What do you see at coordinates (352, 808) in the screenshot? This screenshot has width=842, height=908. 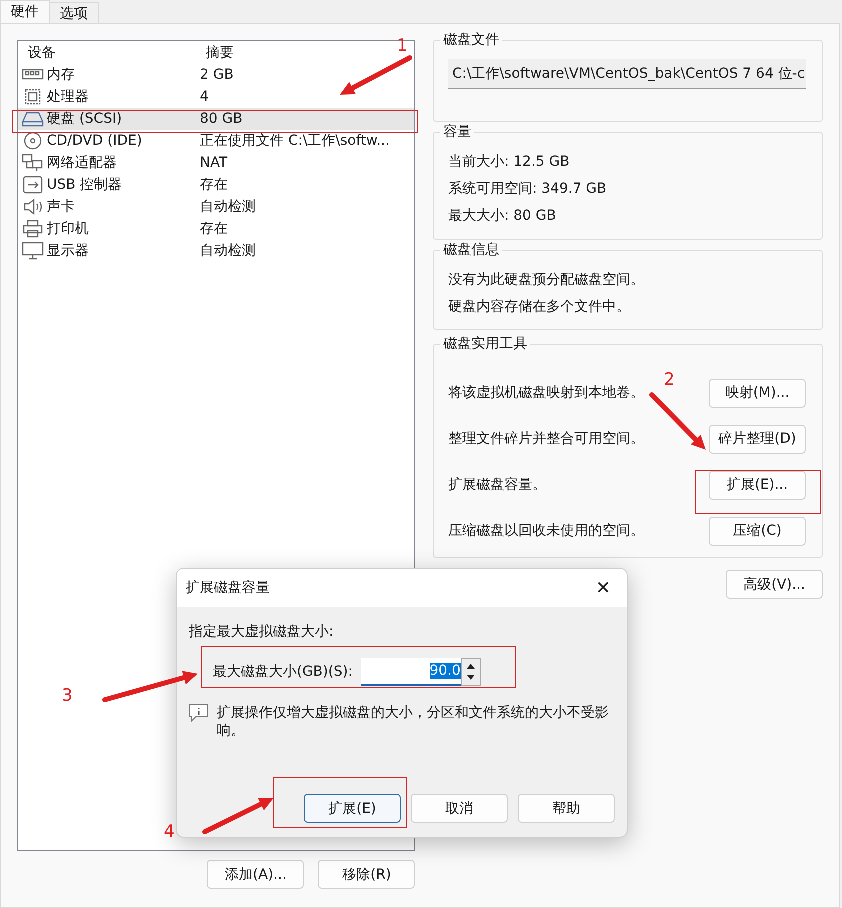 I see `dialog-button: 扩展(E)` at bounding box center [352, 808].